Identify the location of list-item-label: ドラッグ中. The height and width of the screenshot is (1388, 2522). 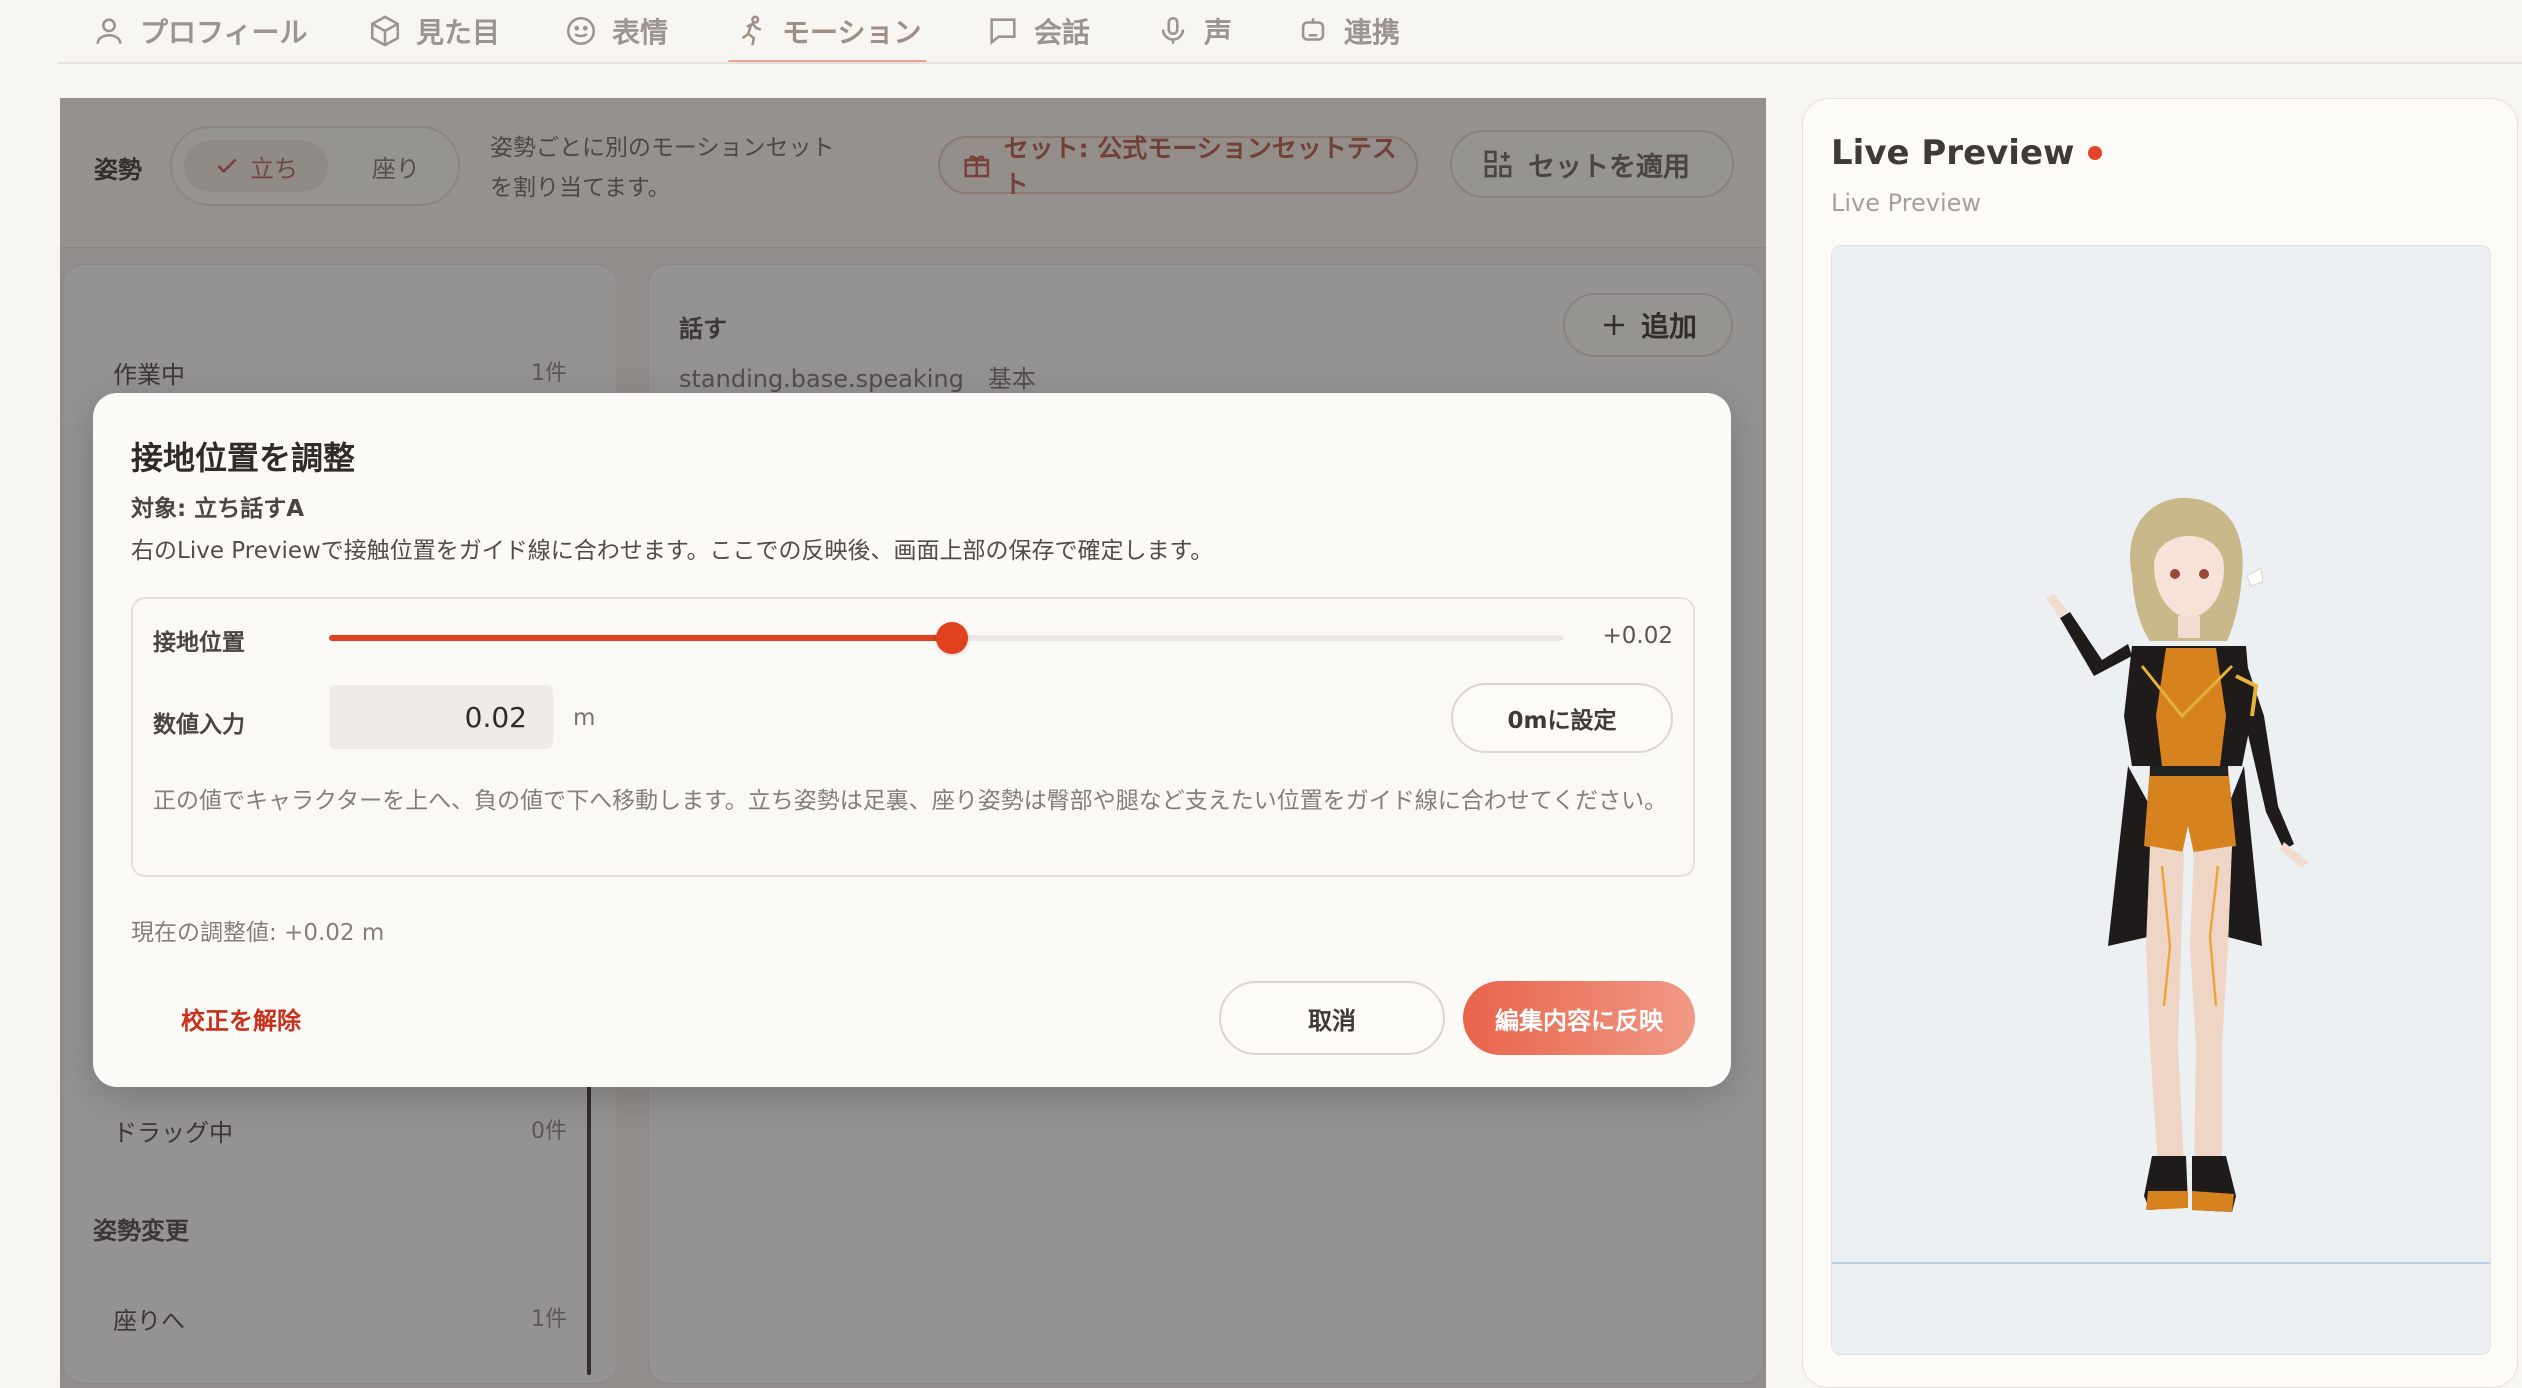
(173, 1133).